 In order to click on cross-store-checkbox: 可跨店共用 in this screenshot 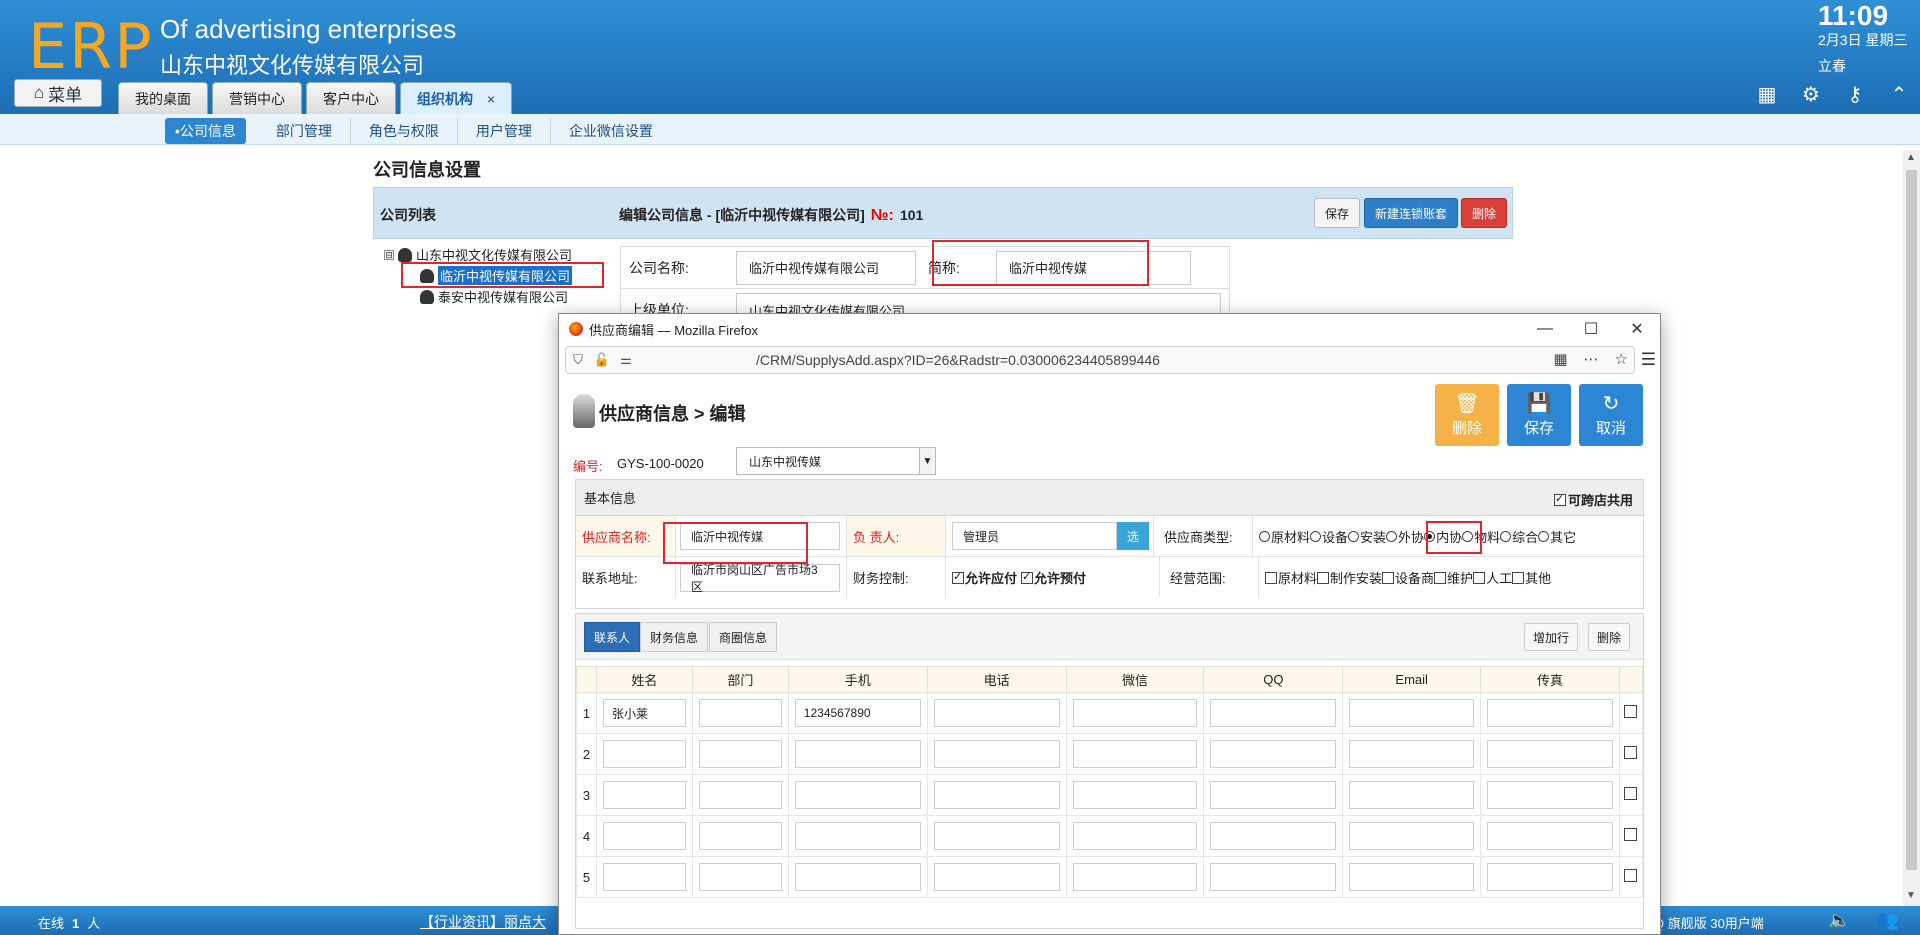, I will do `click(1593, 499)`.